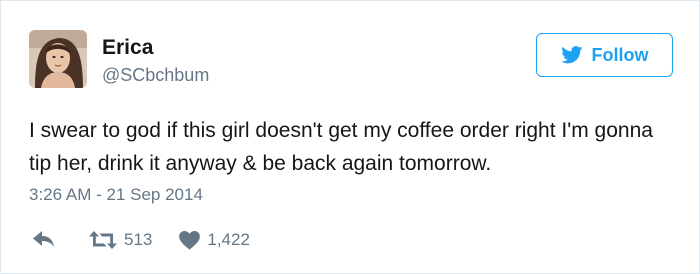  I want to click on reply-icon, so click(43, 239).